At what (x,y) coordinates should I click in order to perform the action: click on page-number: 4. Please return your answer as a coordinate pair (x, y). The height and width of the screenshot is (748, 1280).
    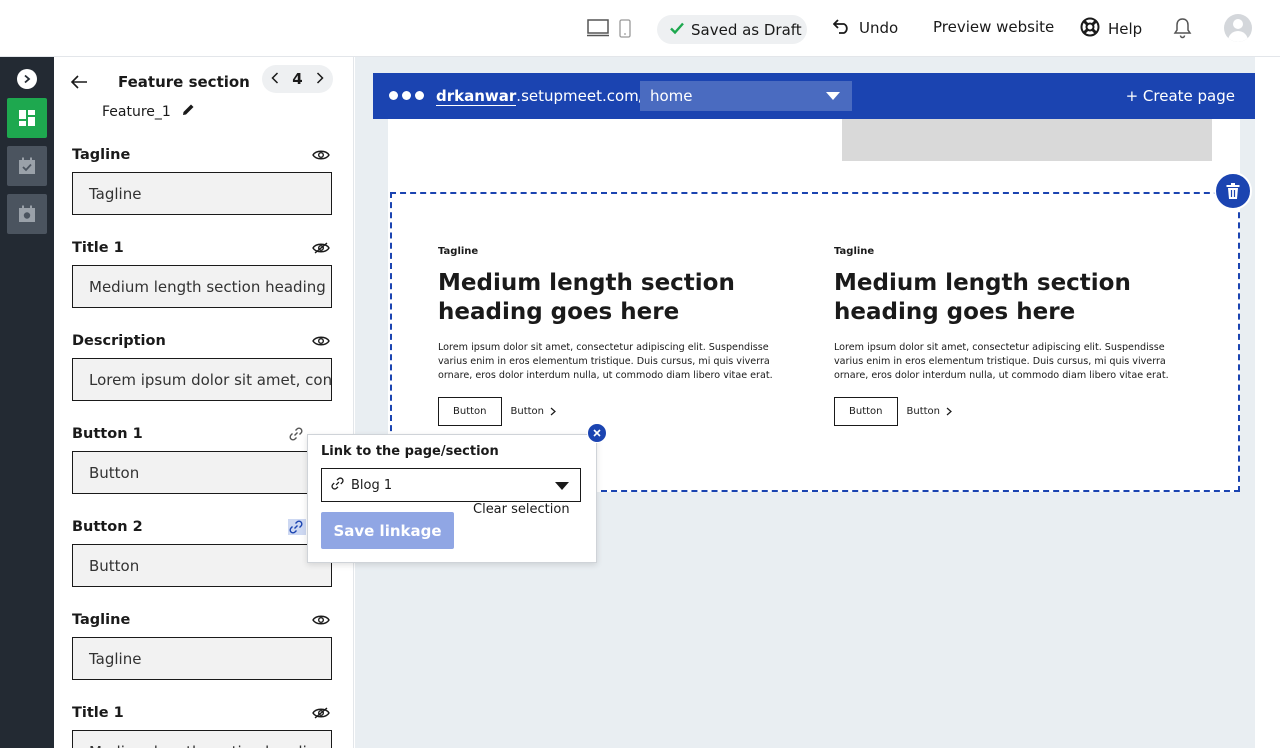
    Looking at the image, I should click on (297, 79).